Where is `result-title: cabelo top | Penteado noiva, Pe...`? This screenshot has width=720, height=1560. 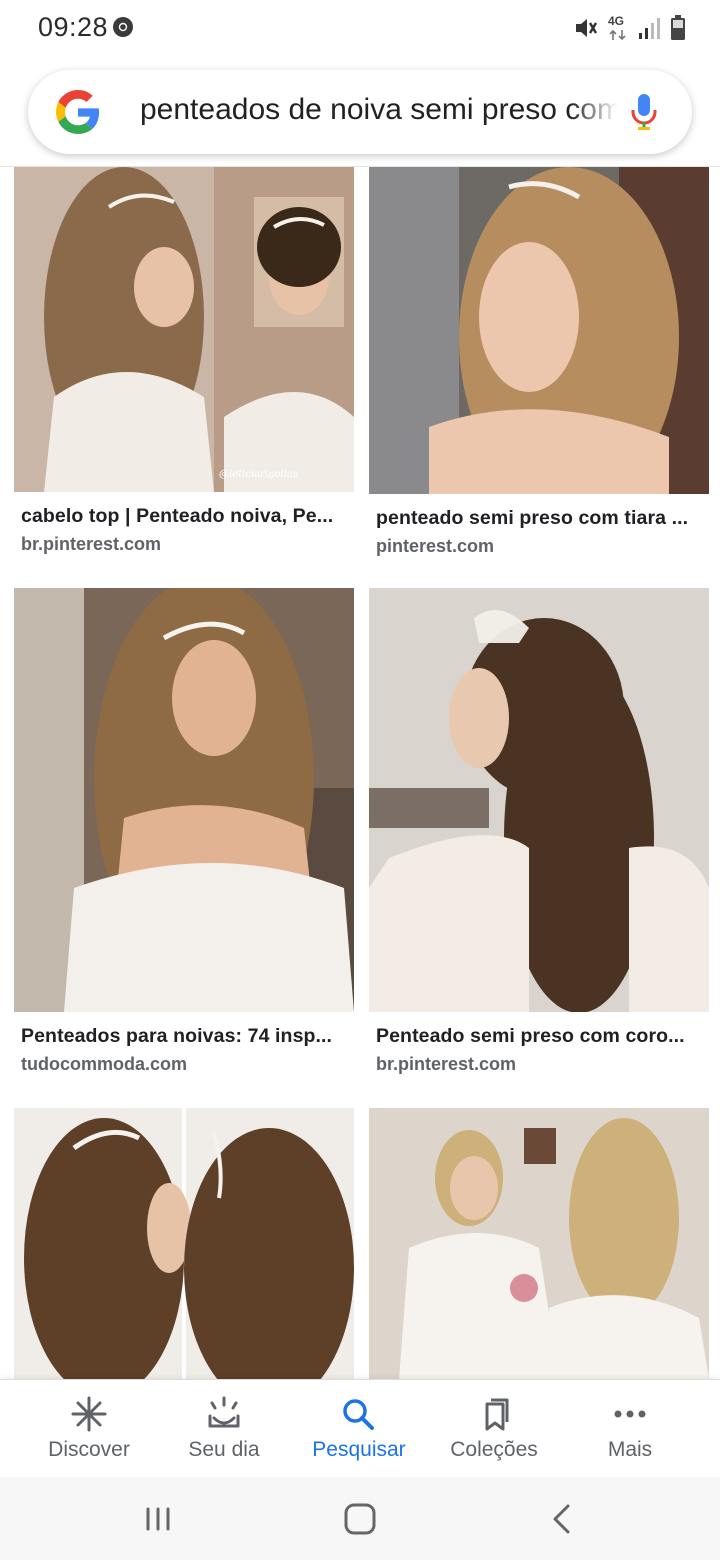
result-title: cabelo top | Penteado noiva, Pe... is located at coordinates (186, 516).